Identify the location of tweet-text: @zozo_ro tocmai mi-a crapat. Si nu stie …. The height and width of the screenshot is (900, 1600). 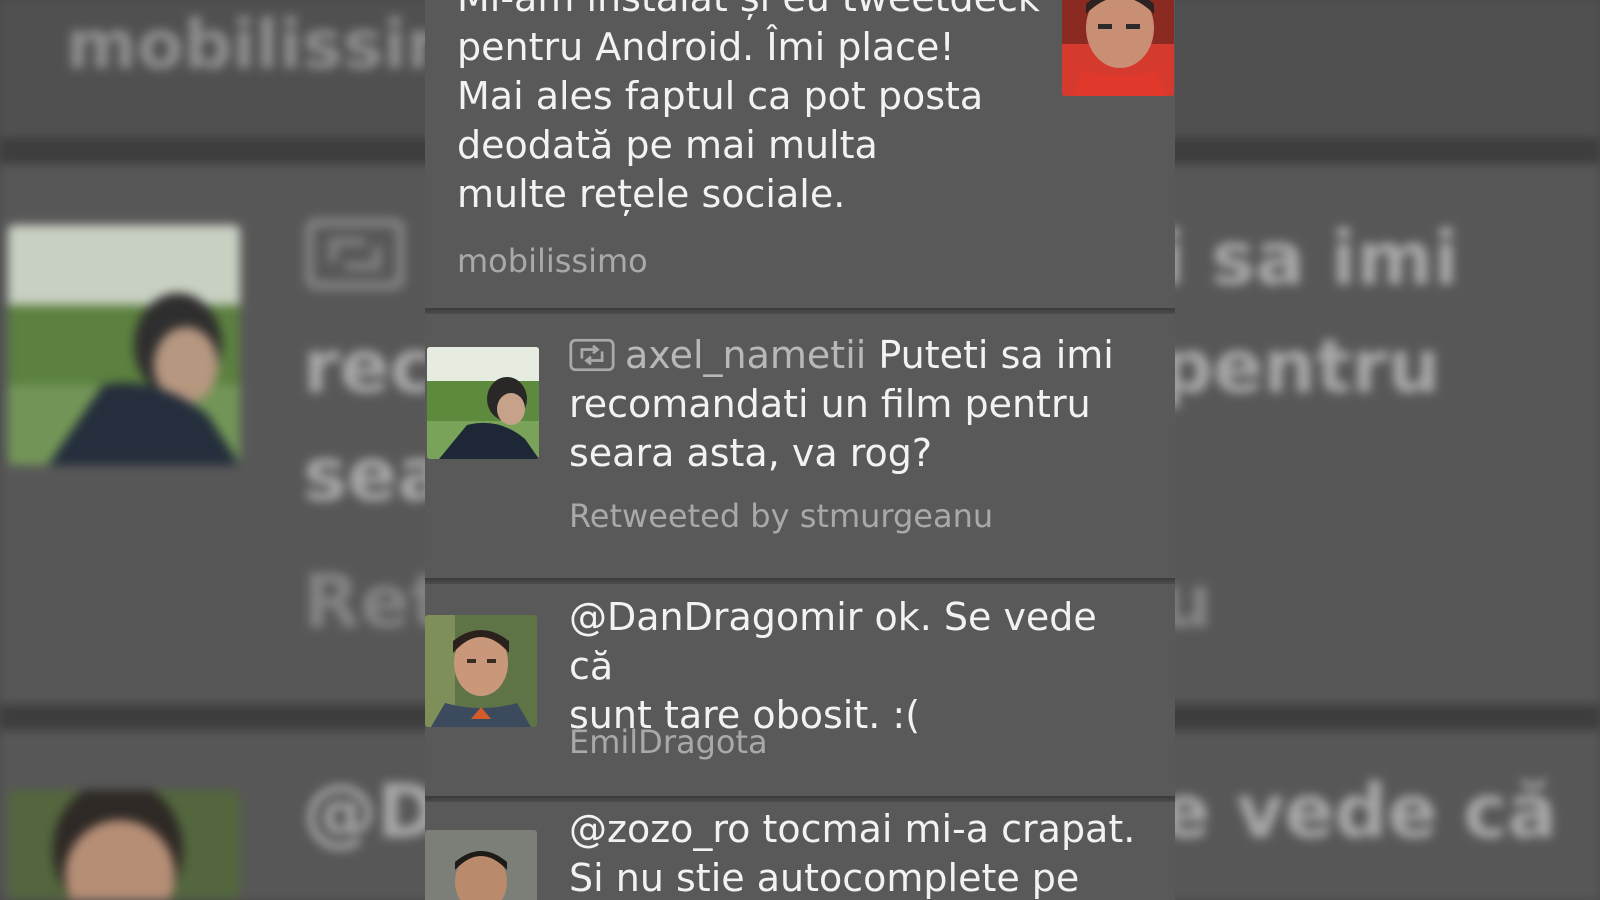
(864, 852).